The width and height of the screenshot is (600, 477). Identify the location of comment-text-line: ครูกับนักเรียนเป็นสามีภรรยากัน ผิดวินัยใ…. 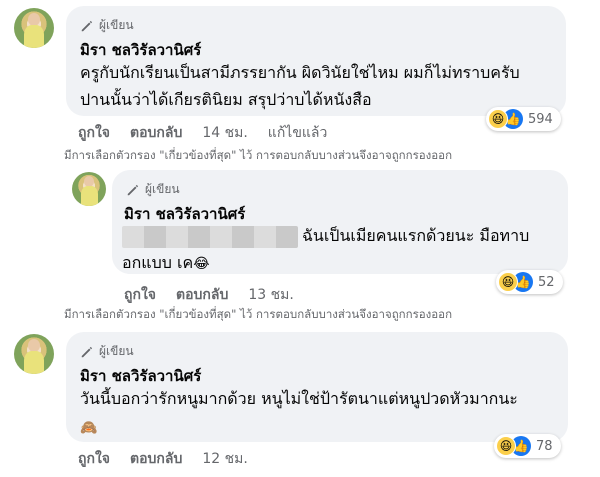
(300, 72).